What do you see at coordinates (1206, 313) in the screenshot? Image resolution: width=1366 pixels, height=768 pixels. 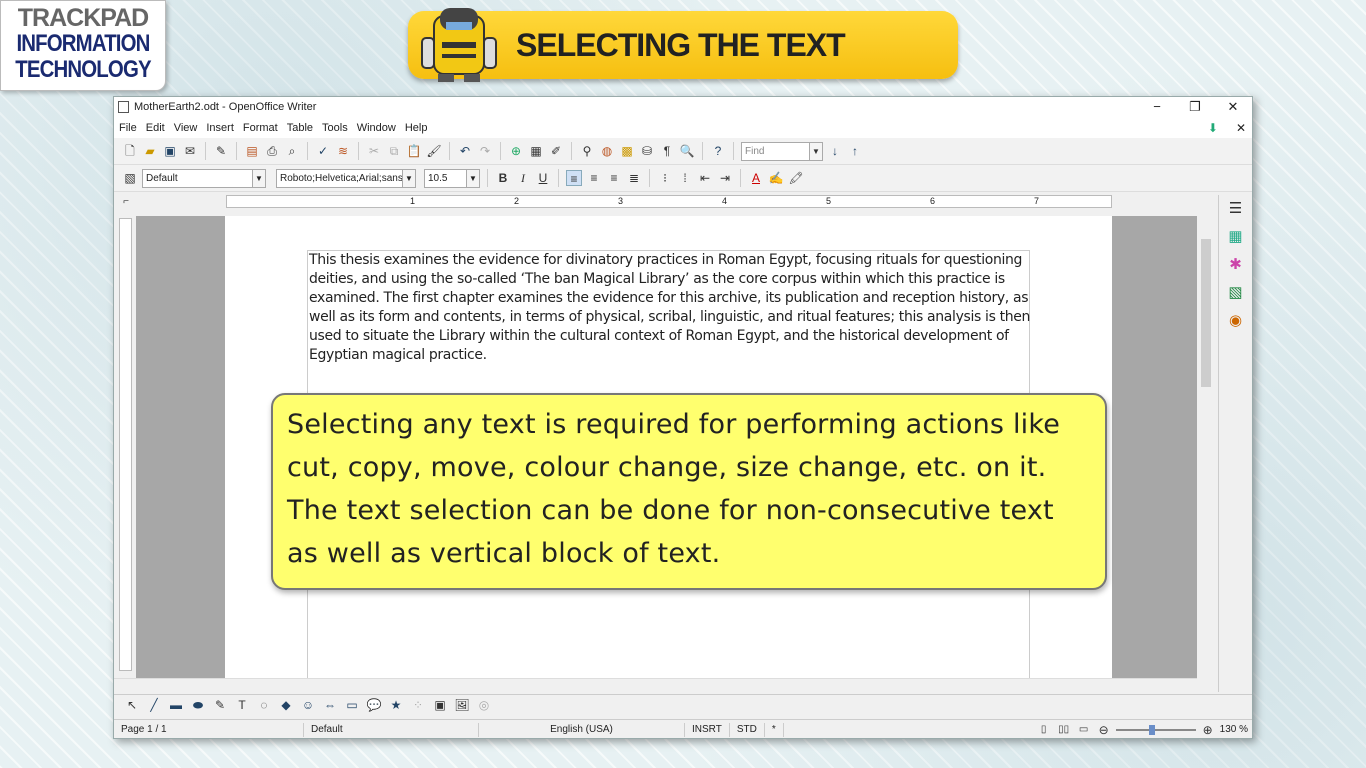 I see `scrollbar-thumb` at bounding box center [1206, 313].